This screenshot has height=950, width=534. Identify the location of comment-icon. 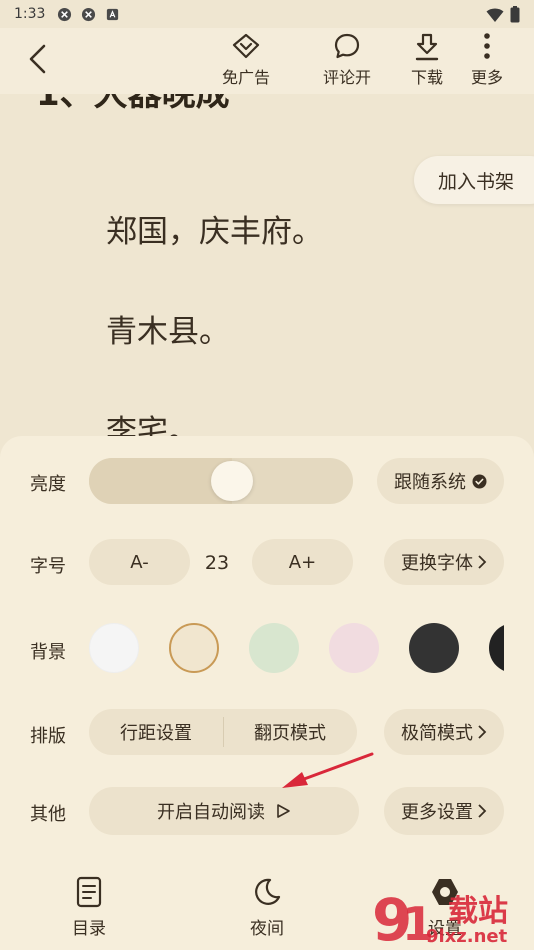
(347, 46).